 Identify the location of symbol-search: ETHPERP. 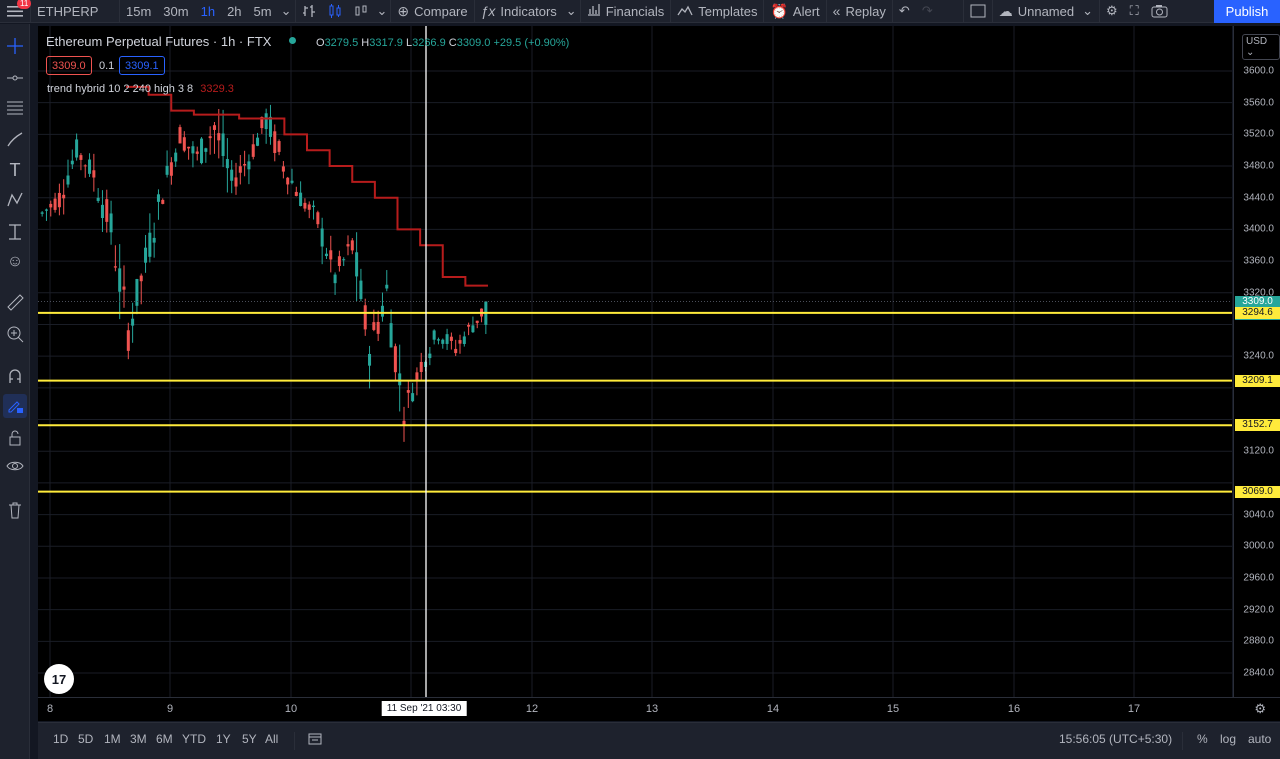
(75, 11).